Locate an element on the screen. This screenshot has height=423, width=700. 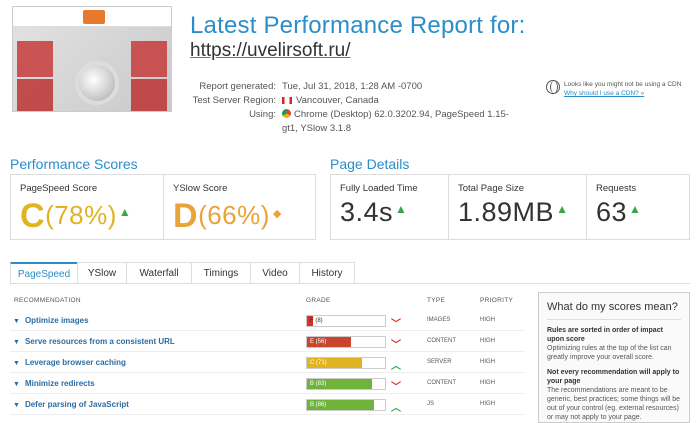
recommendation-text: Defer parsing of JavaScript is located at coordinates (76, 404).